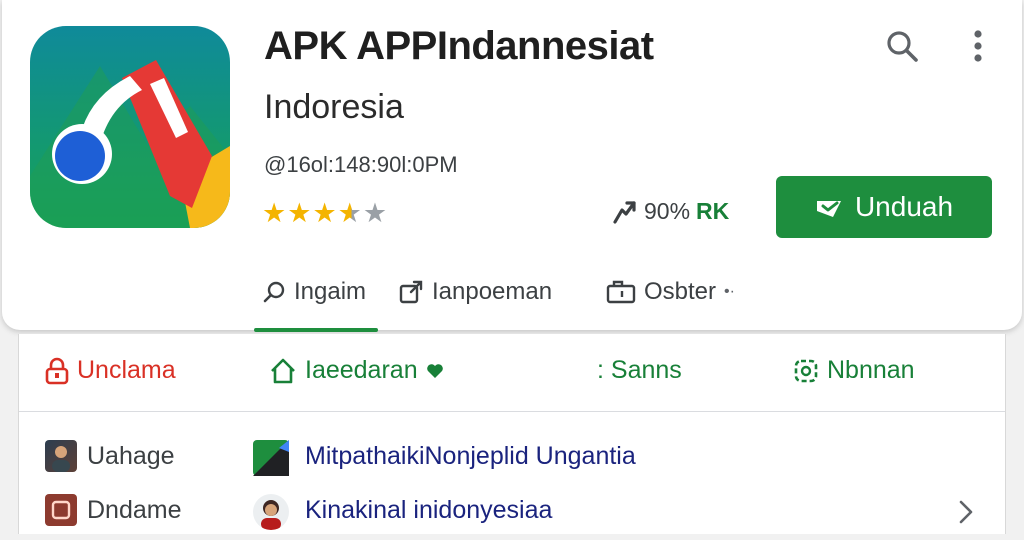  What do you see at coordinates (334, 107) in the screenshot?
I see `app-developer: Indoresia` at bounding box center [334, 107].